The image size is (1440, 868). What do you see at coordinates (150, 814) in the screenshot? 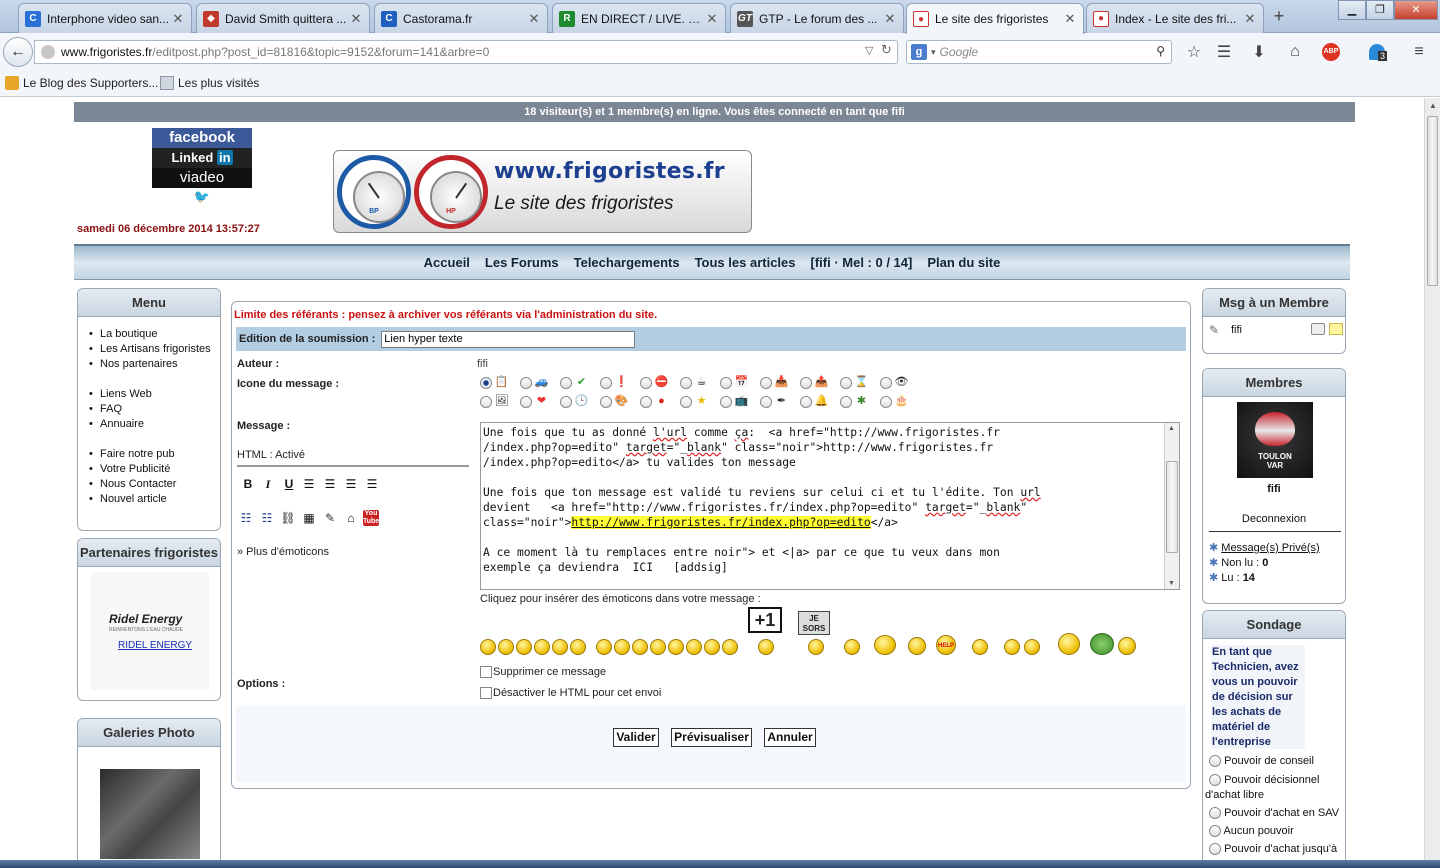
I see `gallery-photo-thumbnail` at bounding box center [150, 814].